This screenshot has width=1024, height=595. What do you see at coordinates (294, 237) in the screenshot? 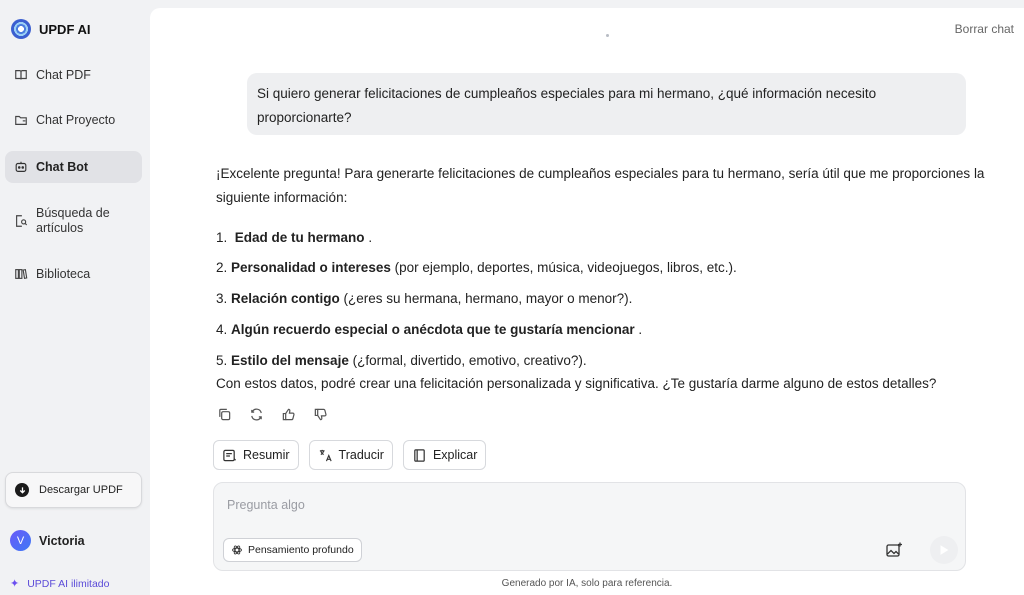
I see `answer-list-item: 1. Edad de tu hermano .` at bounding box center [294, 237].